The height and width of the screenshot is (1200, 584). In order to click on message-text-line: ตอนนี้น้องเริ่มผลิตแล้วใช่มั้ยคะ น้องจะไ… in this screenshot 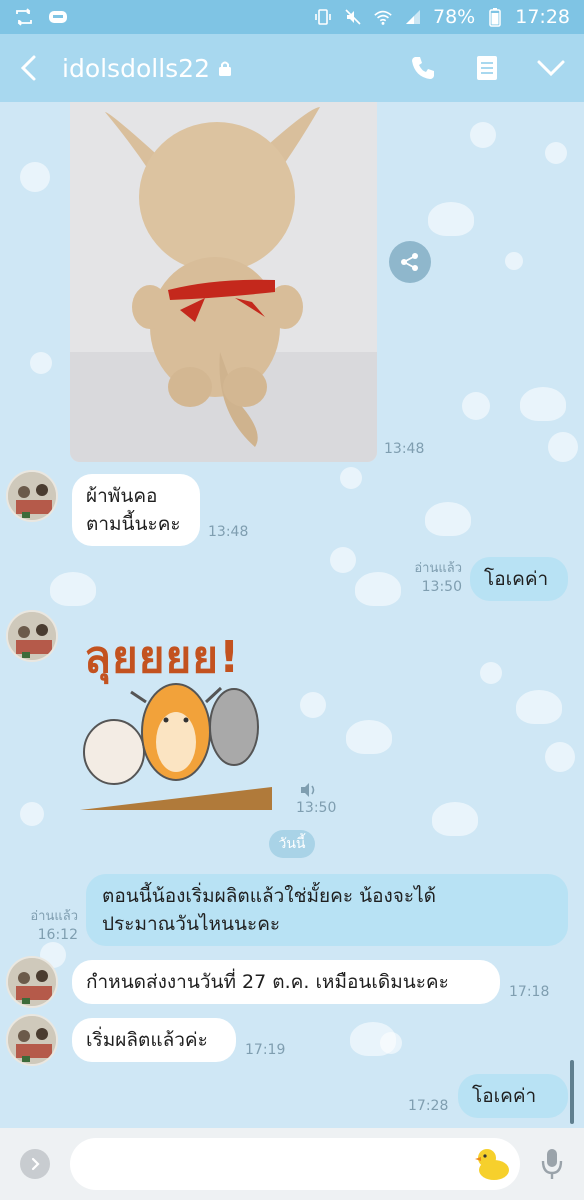, I will do `click(269, 896)`.